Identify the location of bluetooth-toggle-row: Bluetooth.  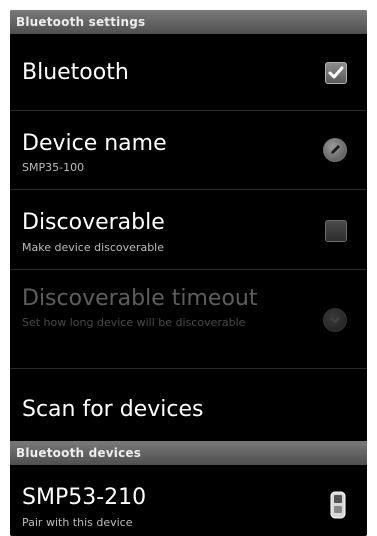
(188, 72).